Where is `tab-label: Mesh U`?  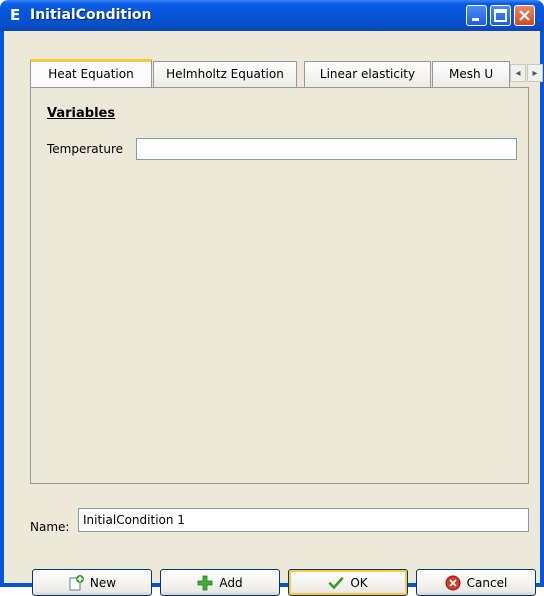 tab-label: Mesh U is located at coordinates (471, 74).